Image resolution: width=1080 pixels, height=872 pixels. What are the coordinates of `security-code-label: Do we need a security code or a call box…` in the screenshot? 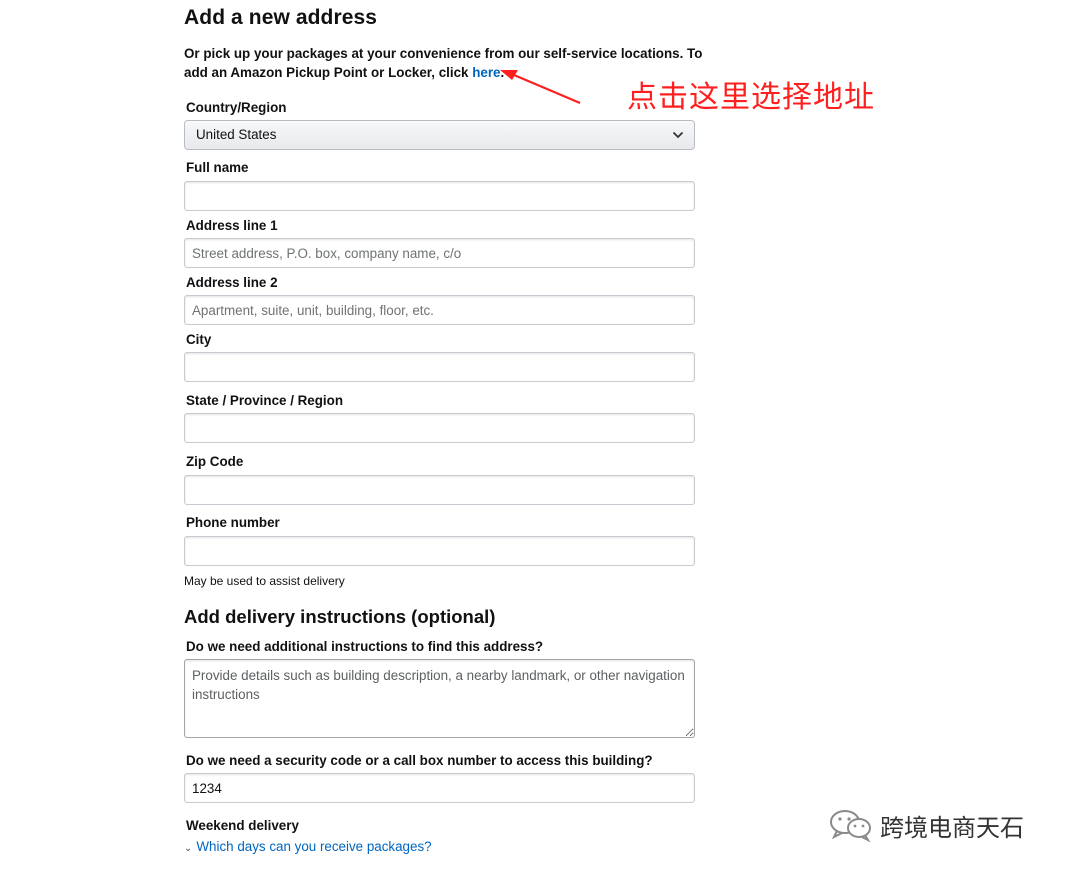 It's located at (419, 760).